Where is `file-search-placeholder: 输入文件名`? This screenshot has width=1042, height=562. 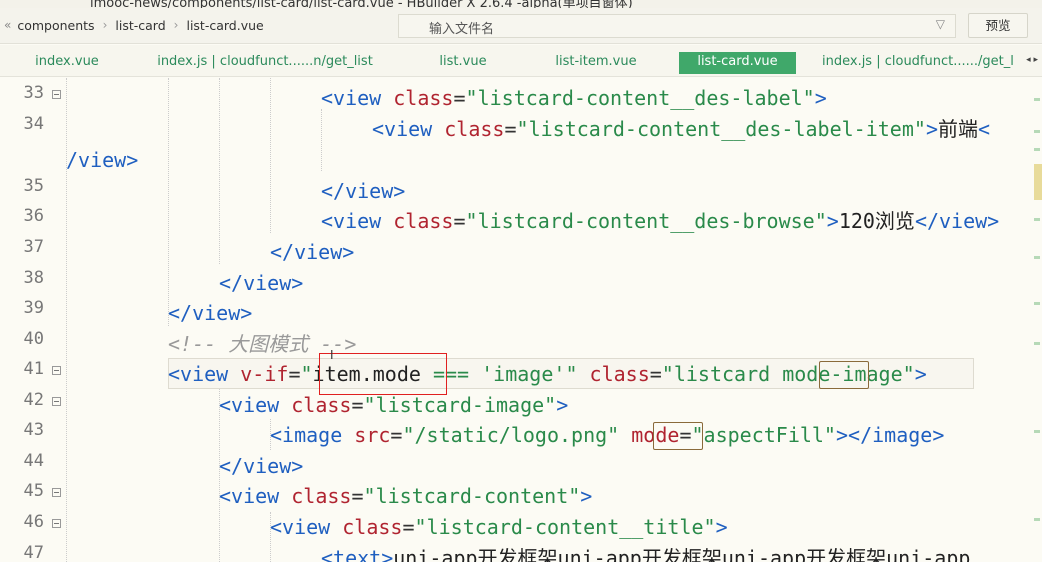
file-search-placeholder: 输入文件名 is located at coordinates (462, 29).